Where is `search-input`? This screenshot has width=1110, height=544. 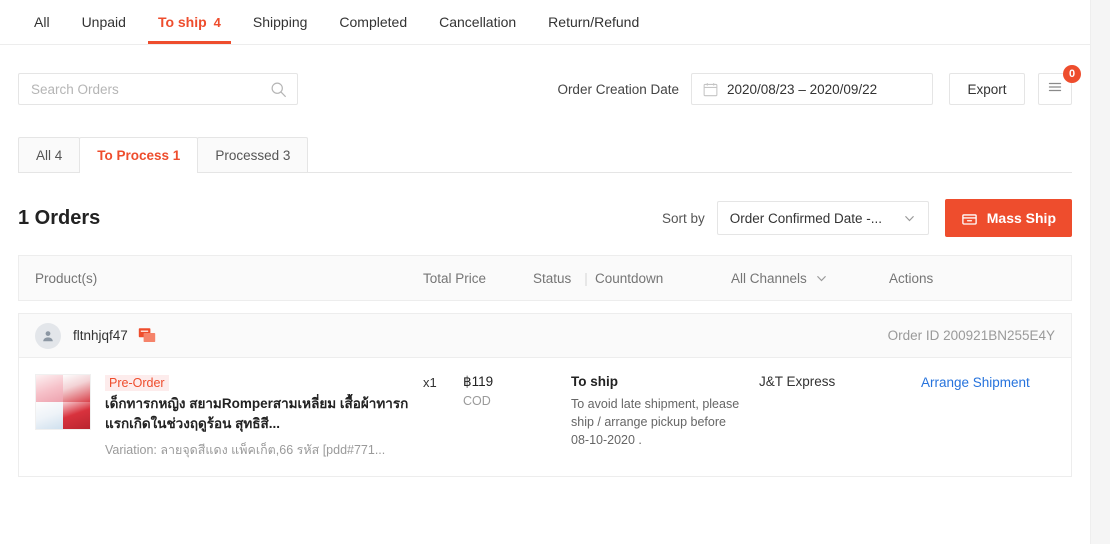 search-input is located at coordinates (150, 89).